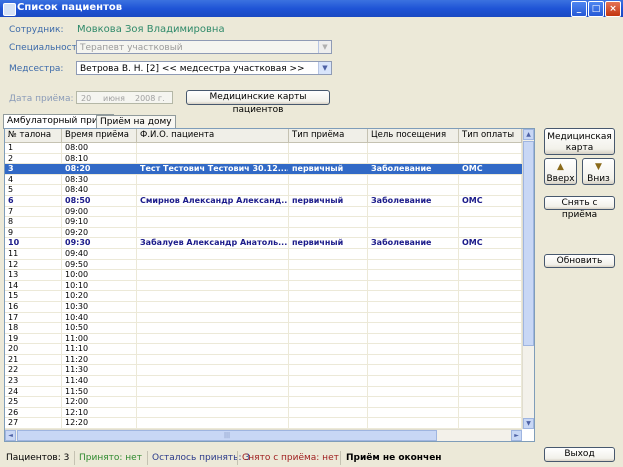 The height and width of the screenshot is (467, 623). What do you see at coordinates (263, 424) in the screenshot?
I see `table-row: 27 12:20` at bounding box center [263, 424].